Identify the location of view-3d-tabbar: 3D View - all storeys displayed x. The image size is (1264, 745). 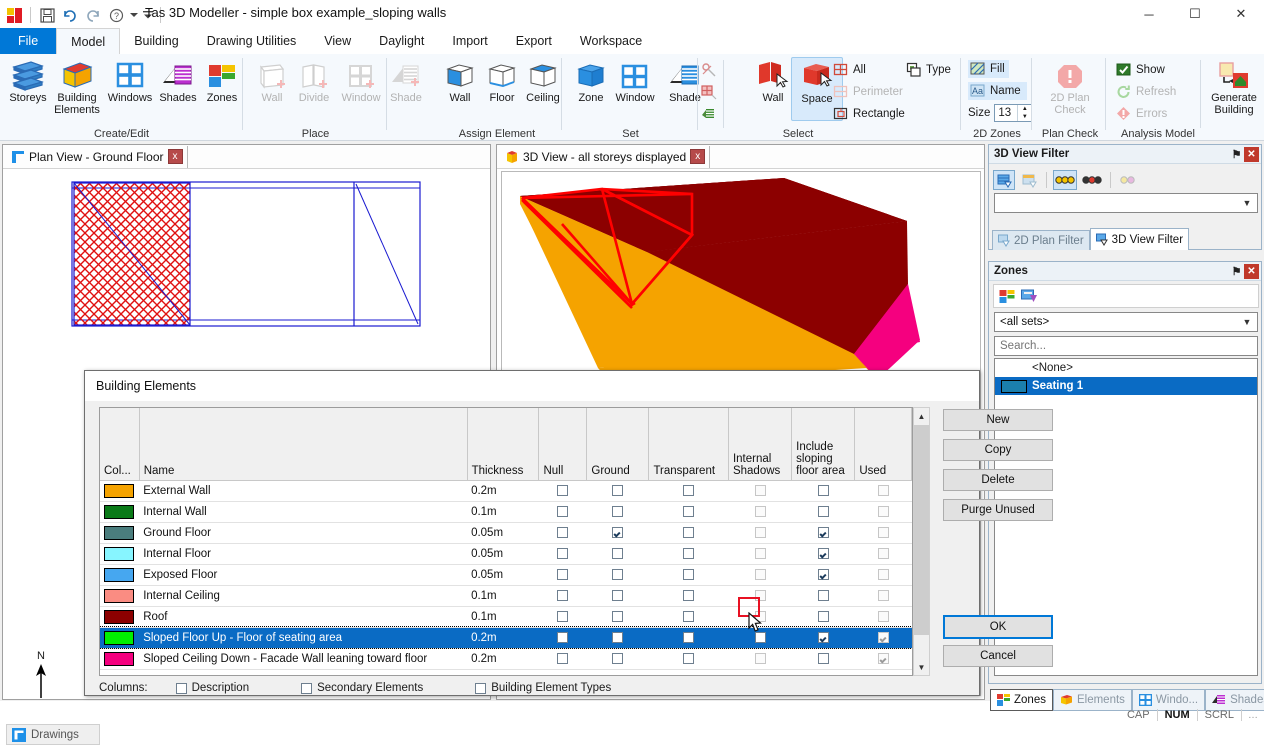
(740, 157).